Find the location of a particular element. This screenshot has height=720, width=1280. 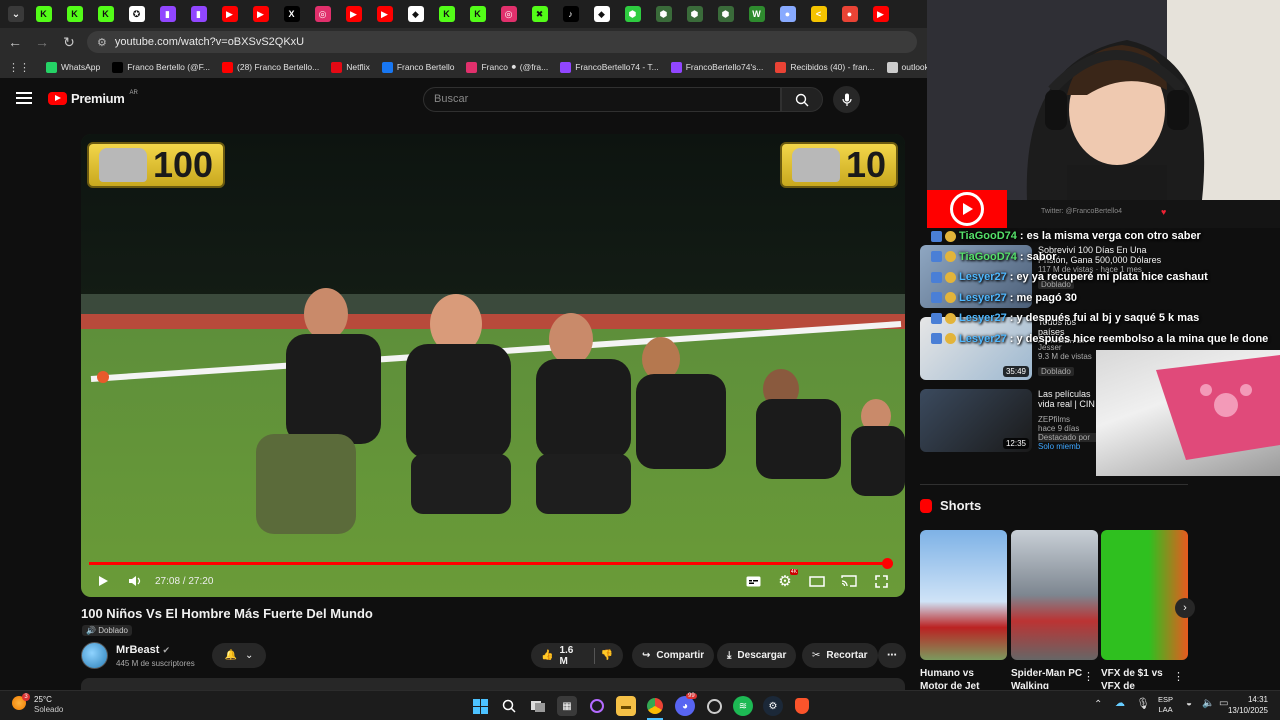

wifi-icon: ◒ is located at coordinates (1189, 703).